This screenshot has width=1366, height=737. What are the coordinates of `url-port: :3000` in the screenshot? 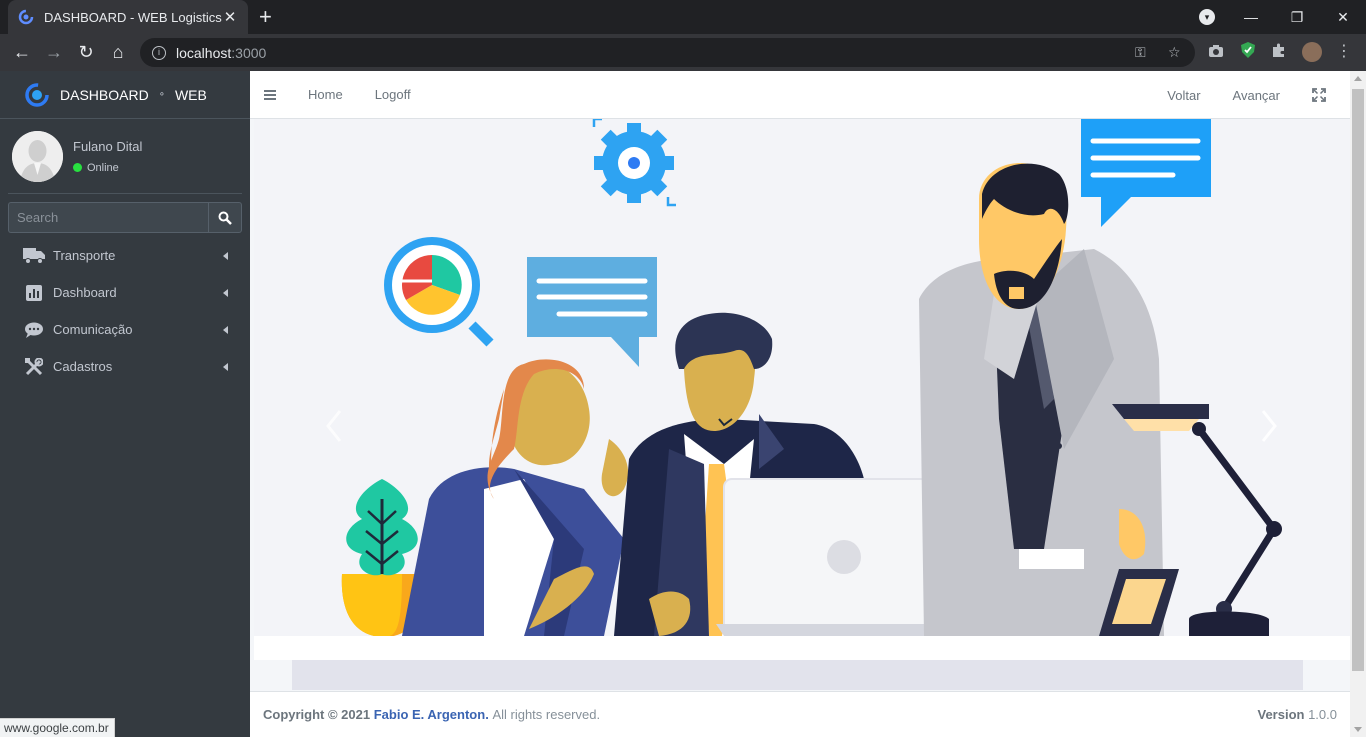 It's located at (249, 52).